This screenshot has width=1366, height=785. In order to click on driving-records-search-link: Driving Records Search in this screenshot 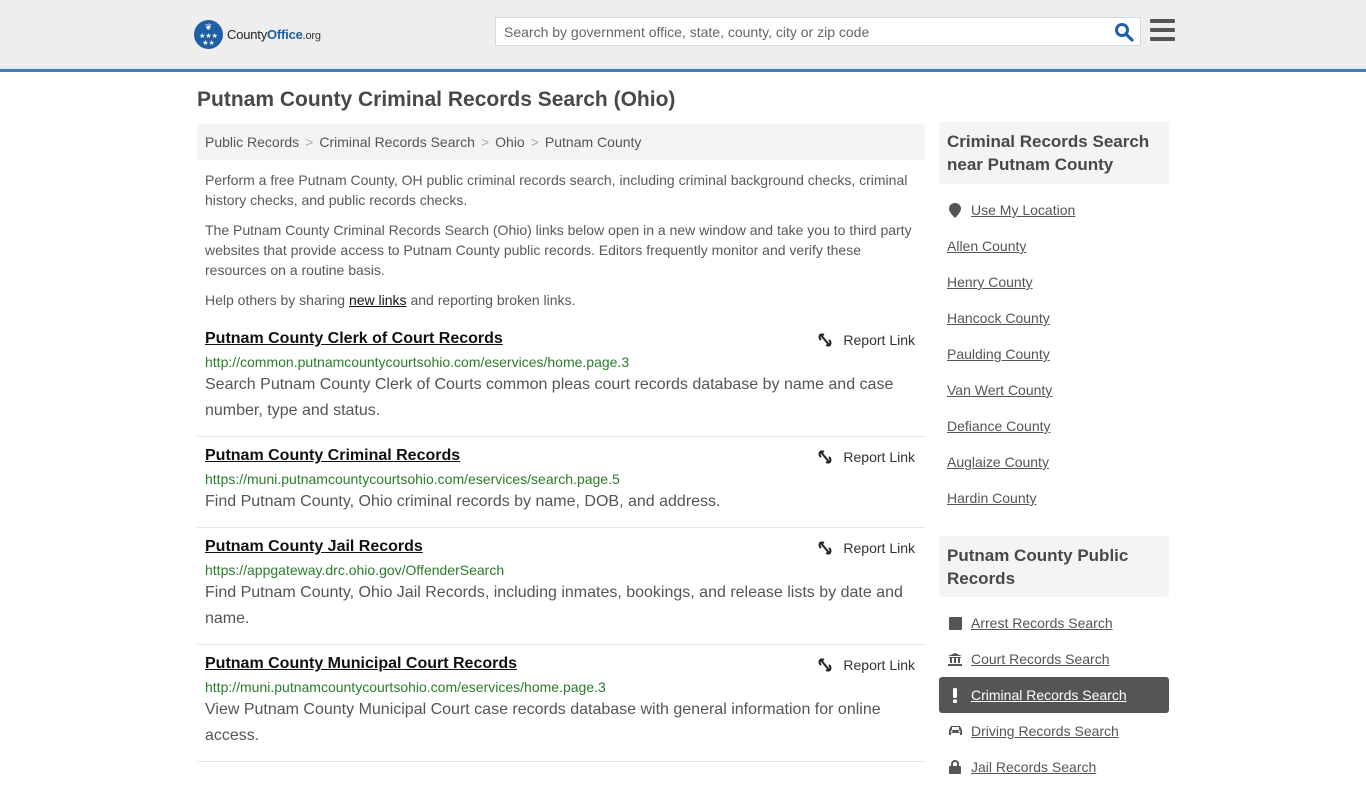, I will do `click(1045, 731)`.